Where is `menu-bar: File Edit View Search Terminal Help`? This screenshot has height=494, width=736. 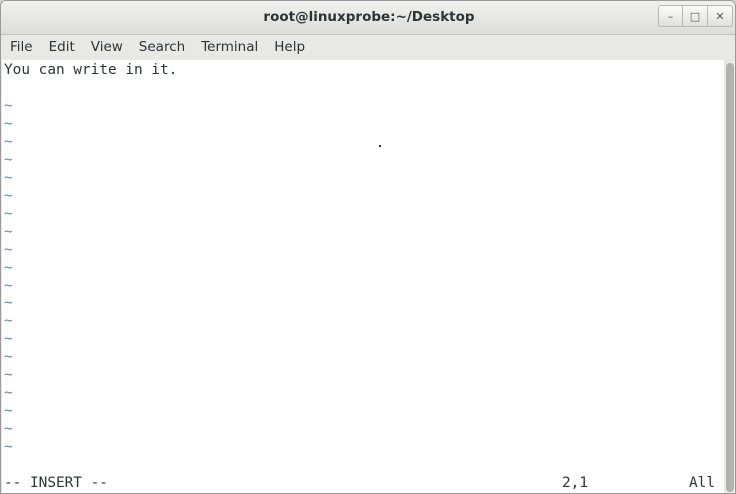
menu-bar: File Edit View Search Terminal Help is located at coordinates (368, 47).